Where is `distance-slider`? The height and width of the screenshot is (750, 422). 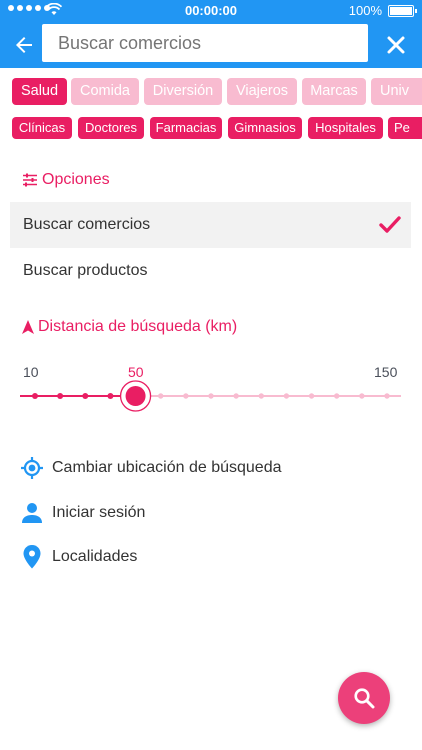 distance-slider is located at coordinates (210, 396).